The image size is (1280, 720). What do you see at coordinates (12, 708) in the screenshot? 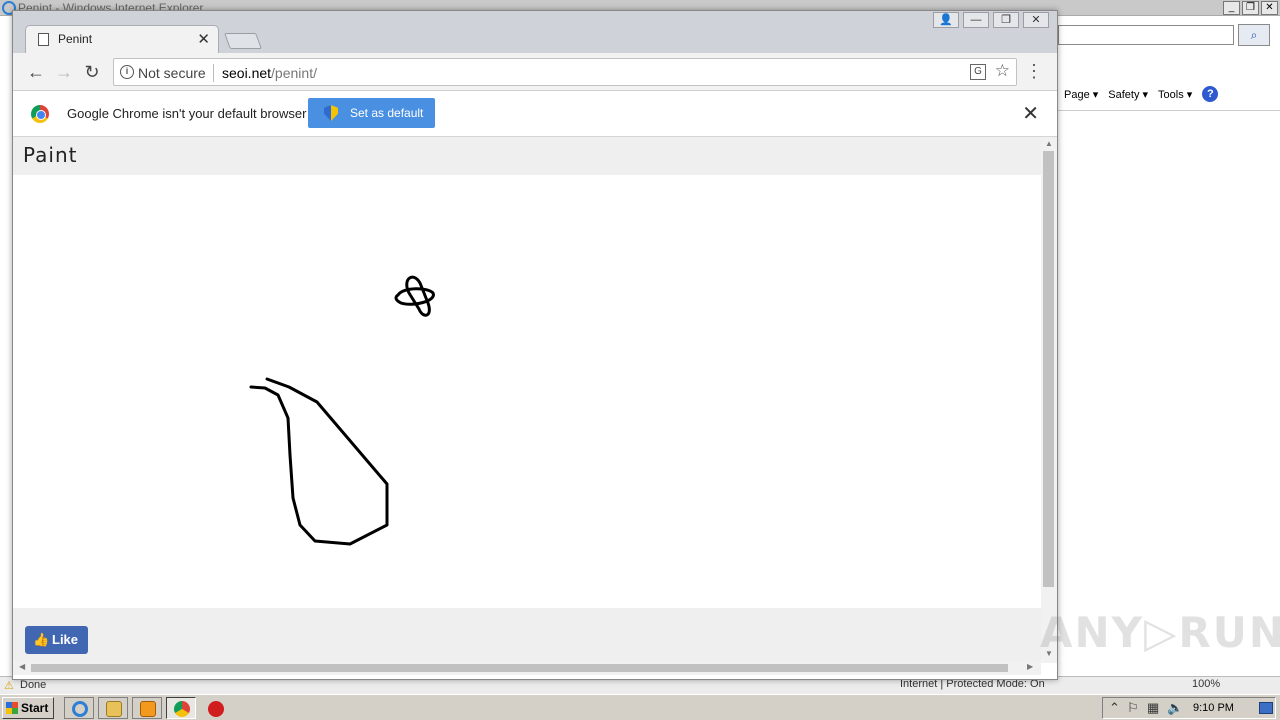
I see `windows-flag-icon` at bounding box center [12, 708].